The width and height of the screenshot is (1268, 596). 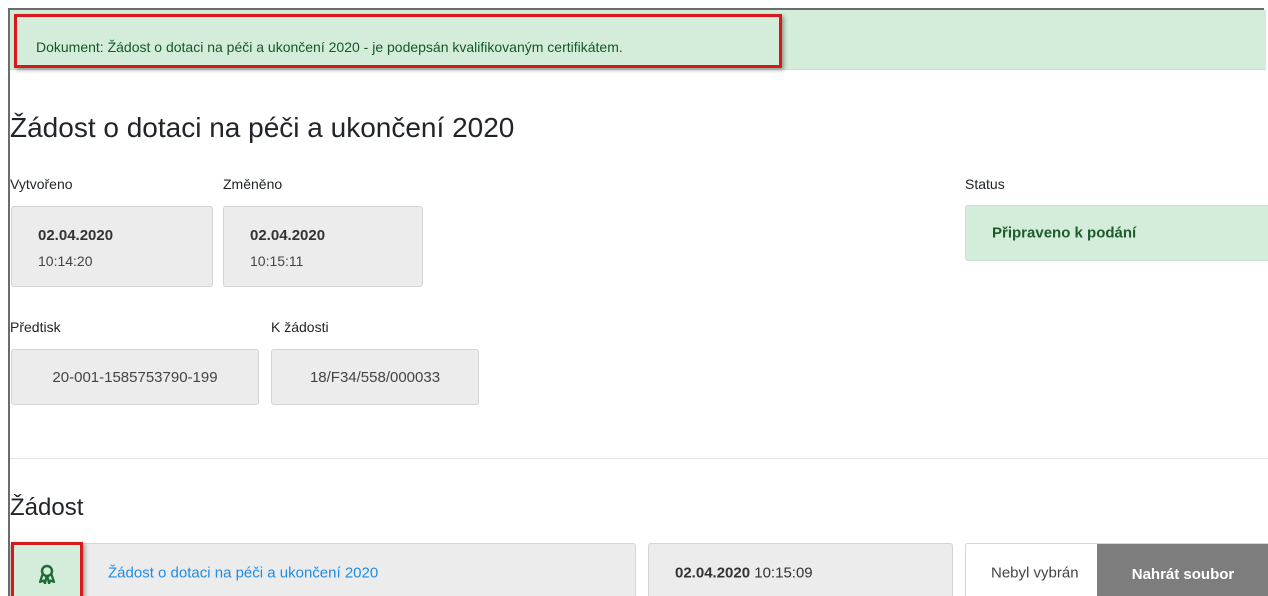 I want to click on file-upload: Nebyl vybrán Nahrát soubor, so click(x=1116, y=569).